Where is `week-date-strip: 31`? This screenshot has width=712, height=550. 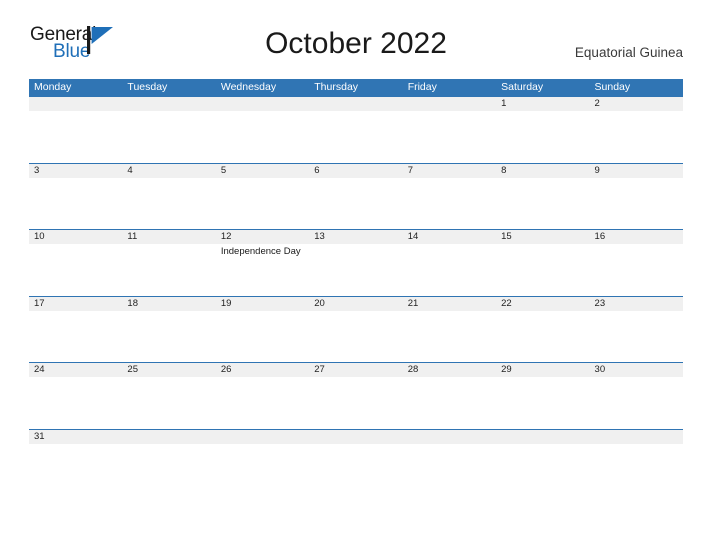
week-date-strip: 31 is located at coordinates (356, 436).